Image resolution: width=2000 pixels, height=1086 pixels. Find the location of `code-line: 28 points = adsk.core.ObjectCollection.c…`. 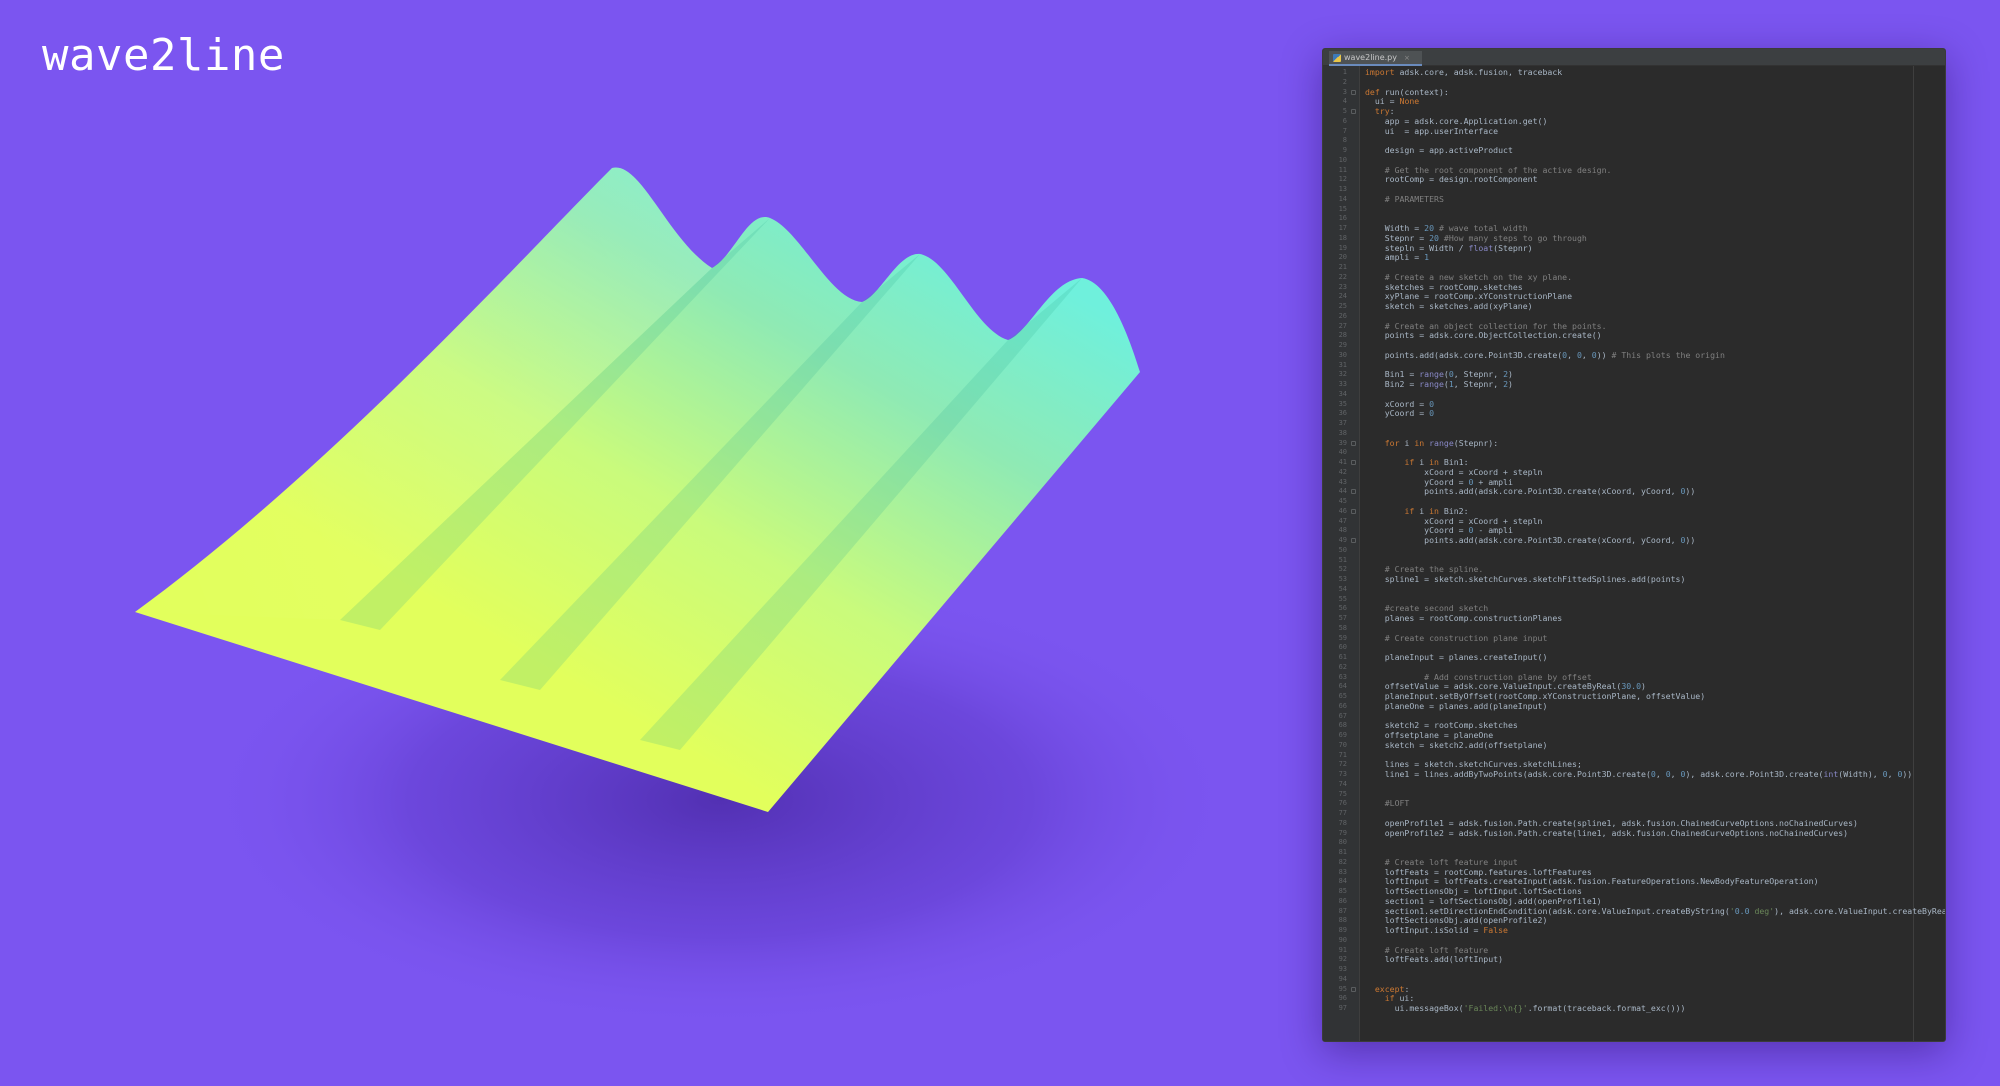

code-line: 28 points = adsk.core.ObjectCollection.c… is located at coordinates (1642, 335).